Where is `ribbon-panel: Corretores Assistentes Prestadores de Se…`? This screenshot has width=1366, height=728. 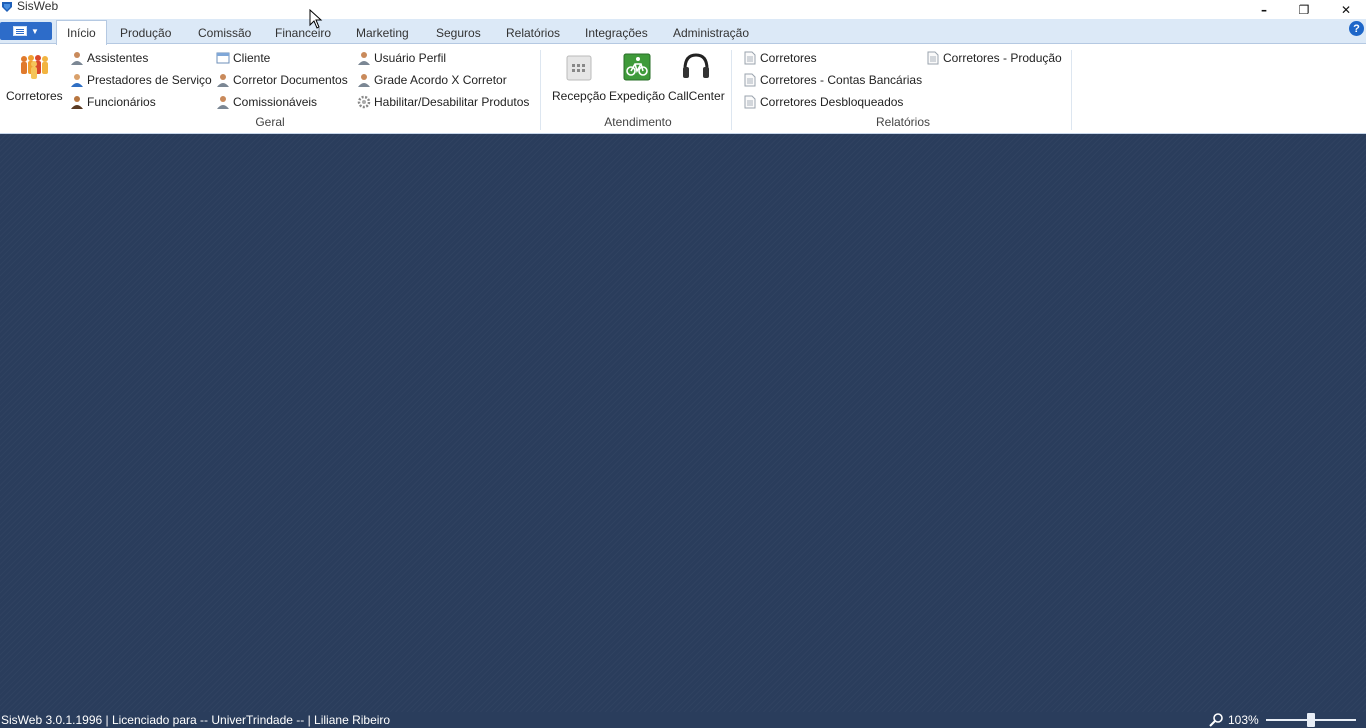
ribbon-panel: Corretores Assistentes Prestadores de Se… is located at coordinates (683, 89).